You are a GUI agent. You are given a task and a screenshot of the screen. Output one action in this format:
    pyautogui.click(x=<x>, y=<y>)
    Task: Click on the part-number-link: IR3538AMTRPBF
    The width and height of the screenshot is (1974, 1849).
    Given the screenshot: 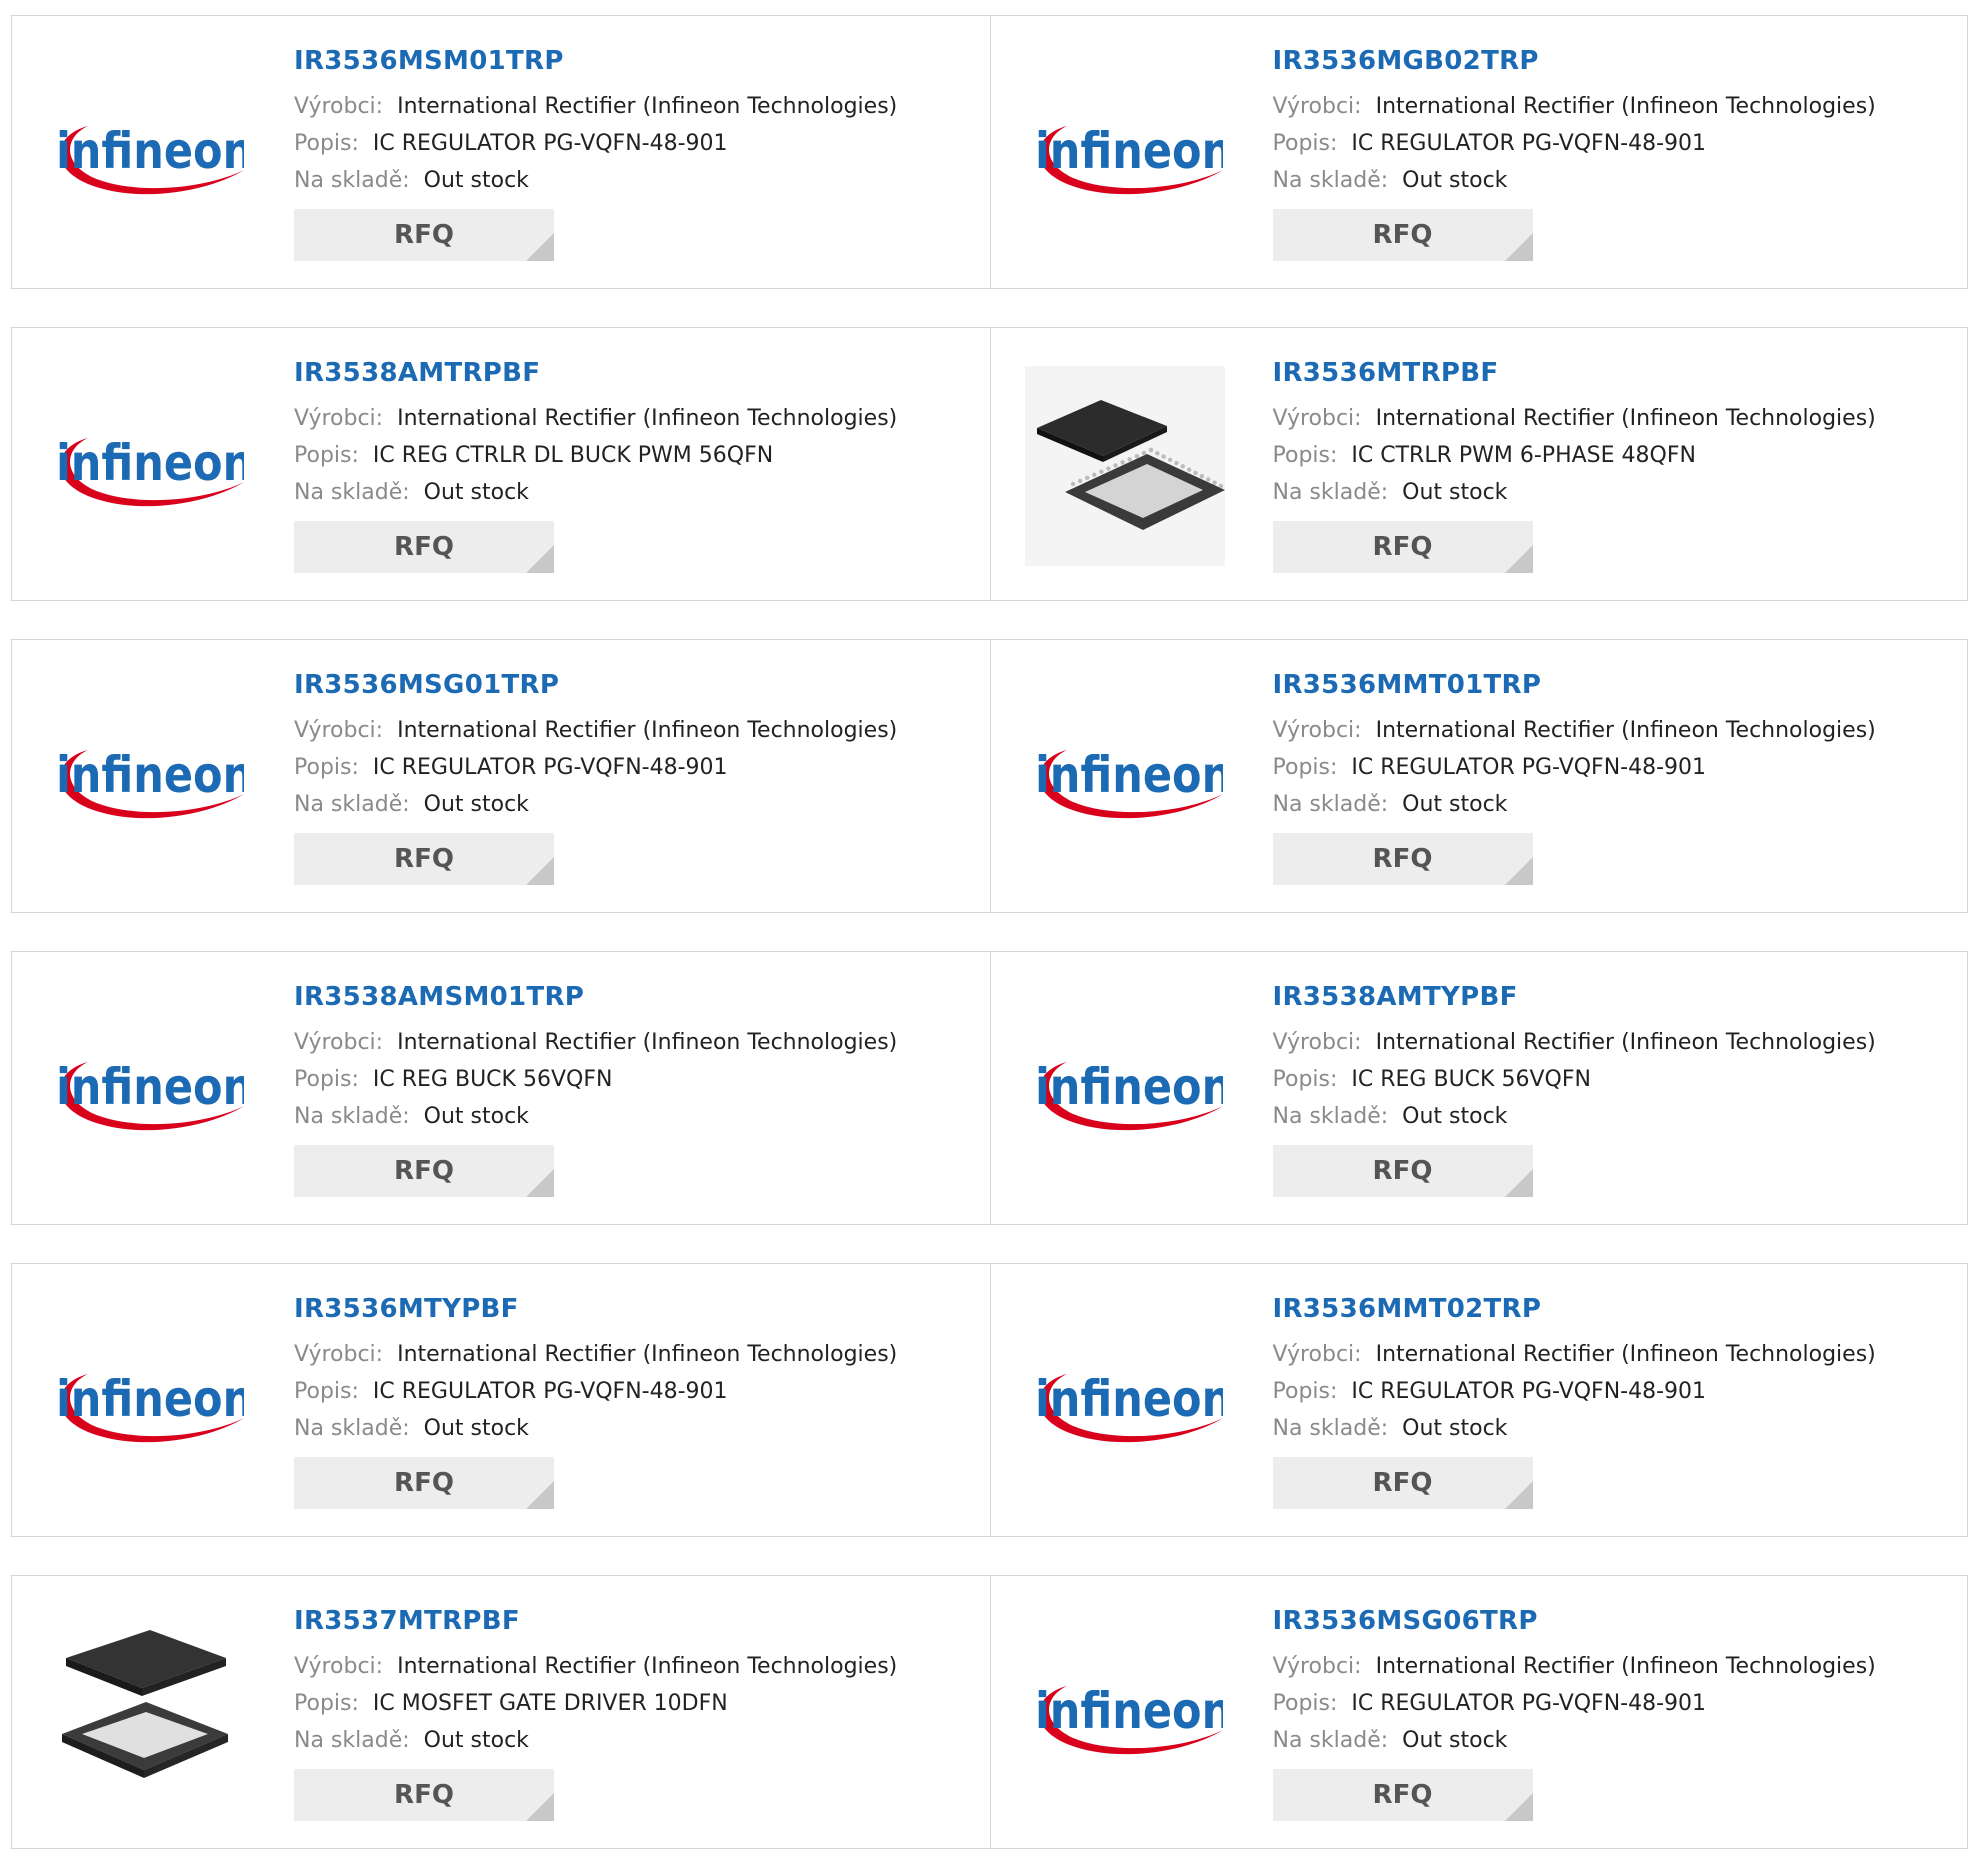 What is the action you would take?
    pyautogui.click(x=595, y=373)
    